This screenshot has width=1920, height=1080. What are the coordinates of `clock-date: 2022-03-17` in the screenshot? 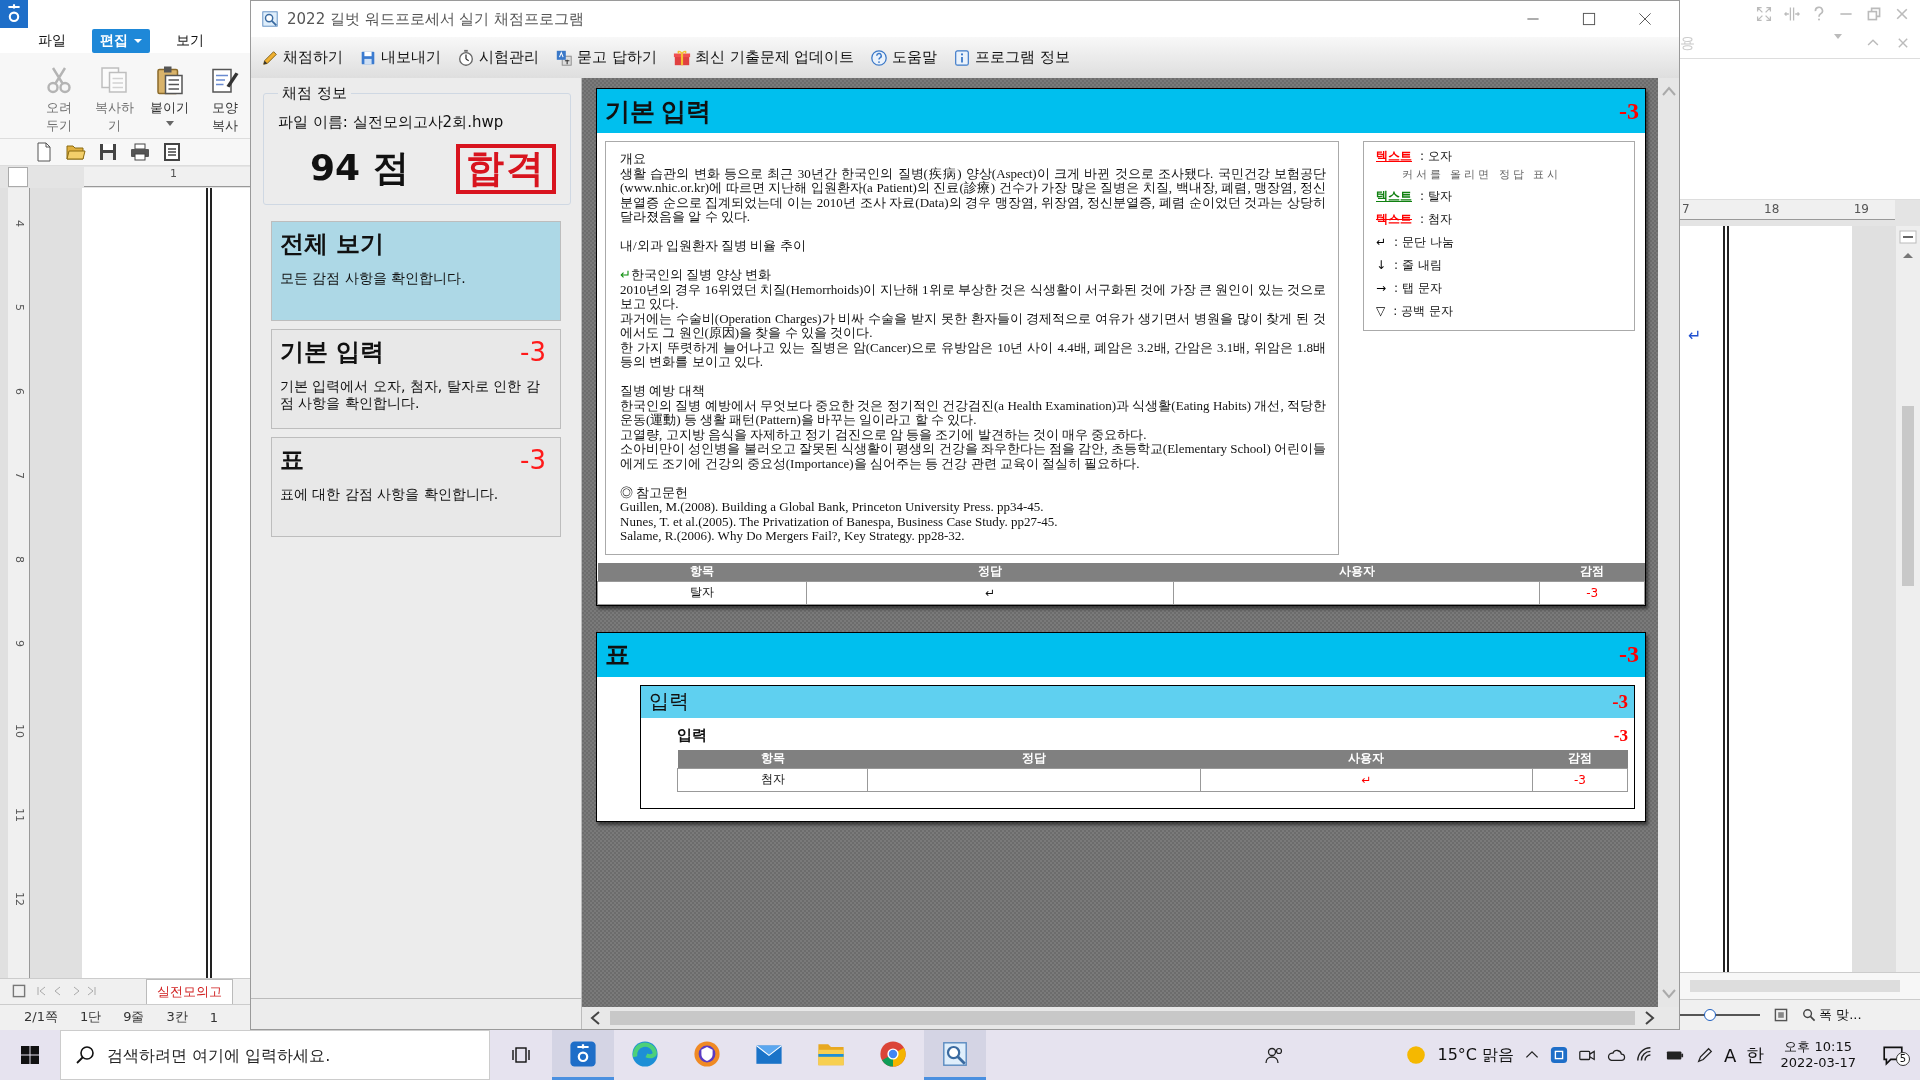 It's located at (1818, 1063).